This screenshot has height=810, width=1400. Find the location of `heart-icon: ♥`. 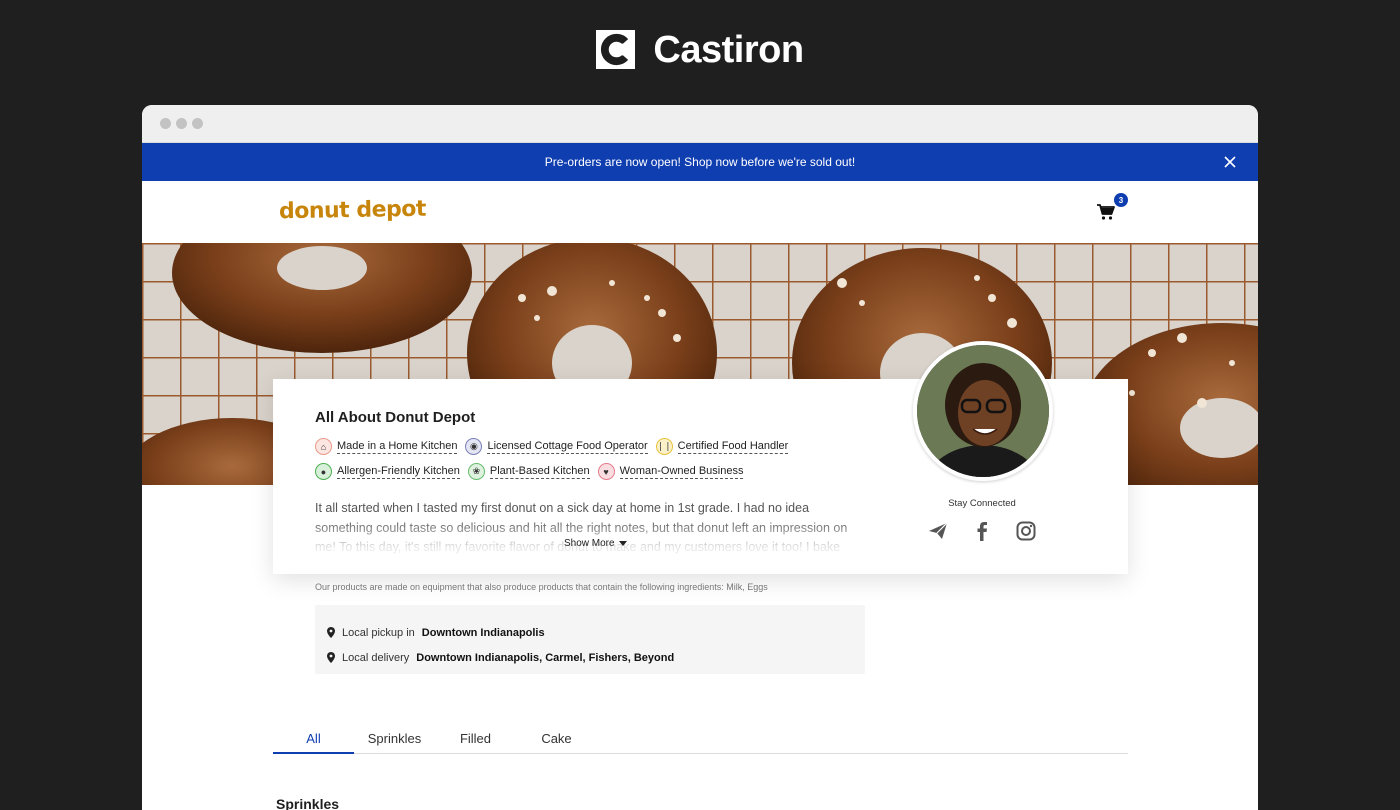

heart-icon: ♥ is located at coordinates (606, 471).